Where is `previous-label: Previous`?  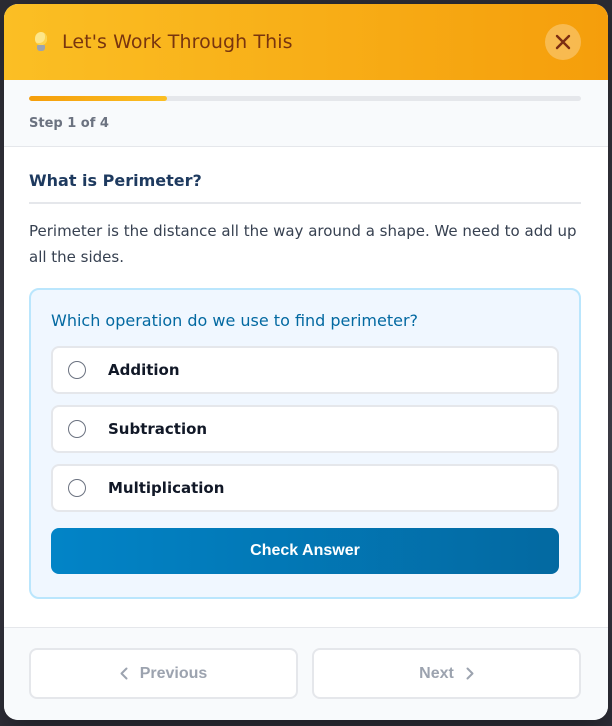 previous-label: Previous is located at coordinates (173, 673).